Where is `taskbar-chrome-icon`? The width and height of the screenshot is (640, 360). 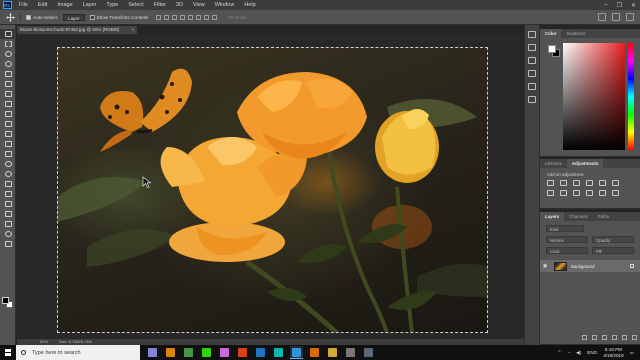
taskbar-chrome-icon is located at coordinates (188, 352).